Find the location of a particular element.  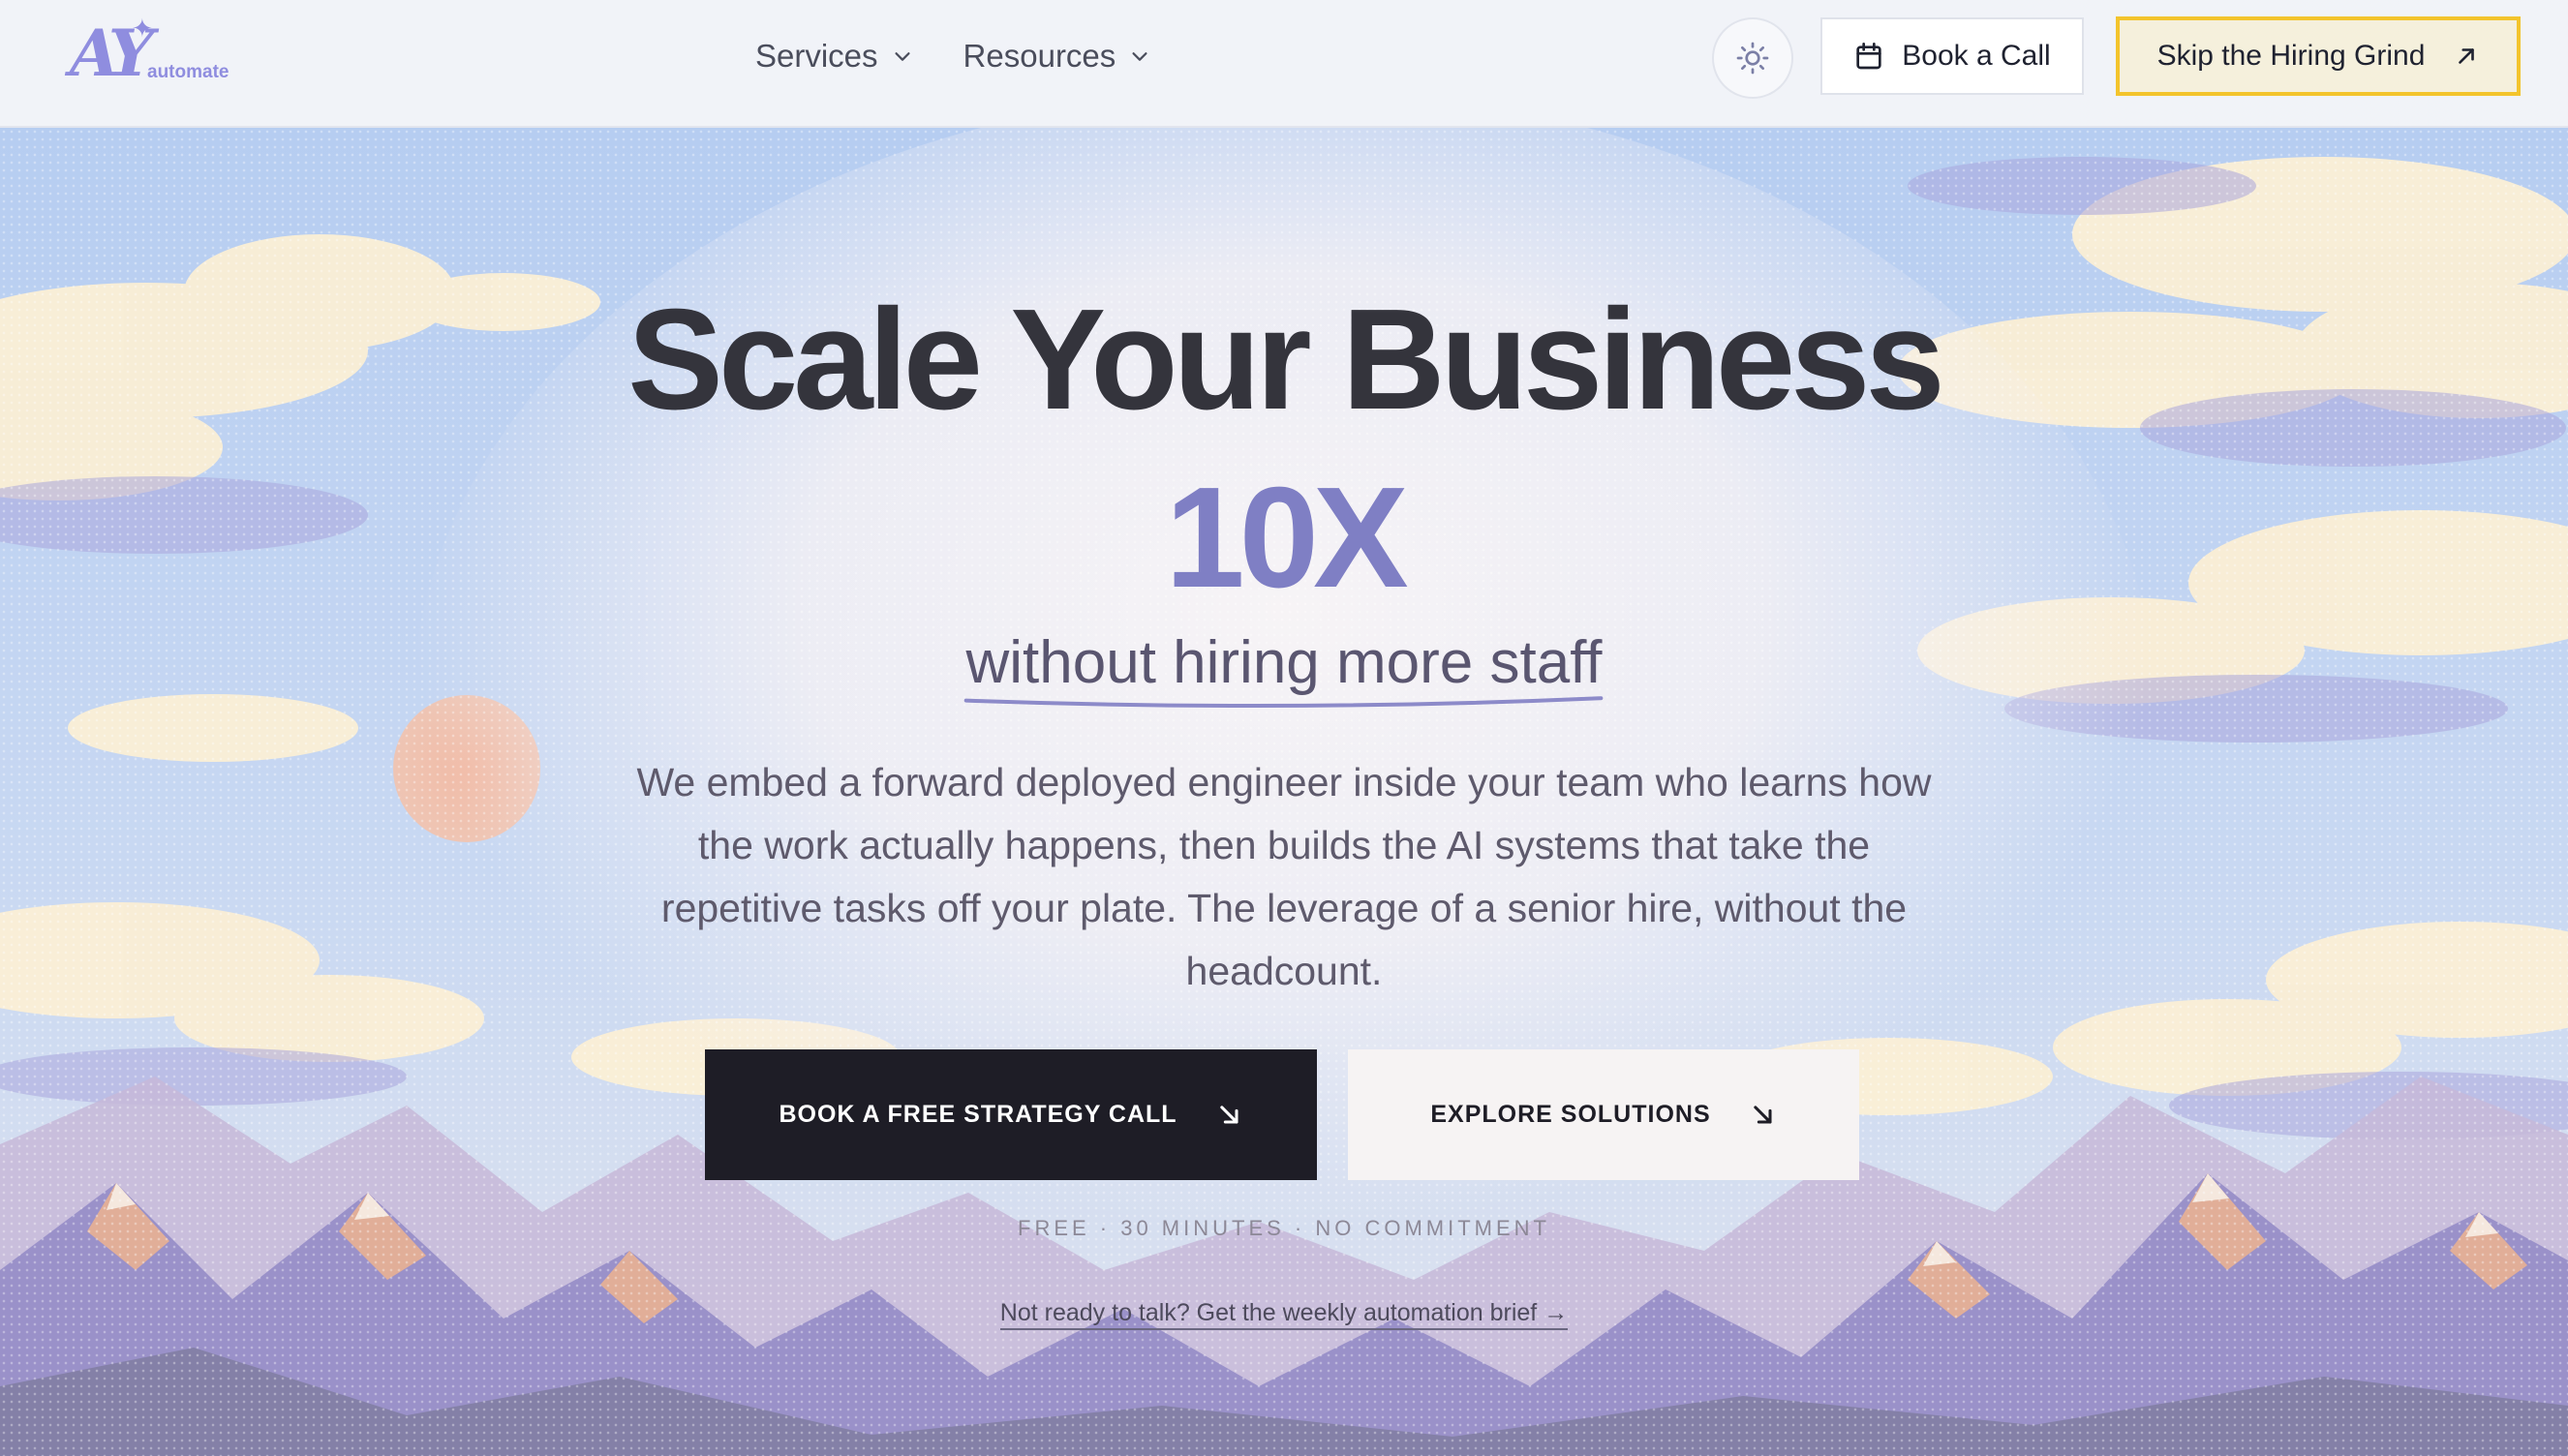

theme-toggle-button is located at coordinates (1752, 58).